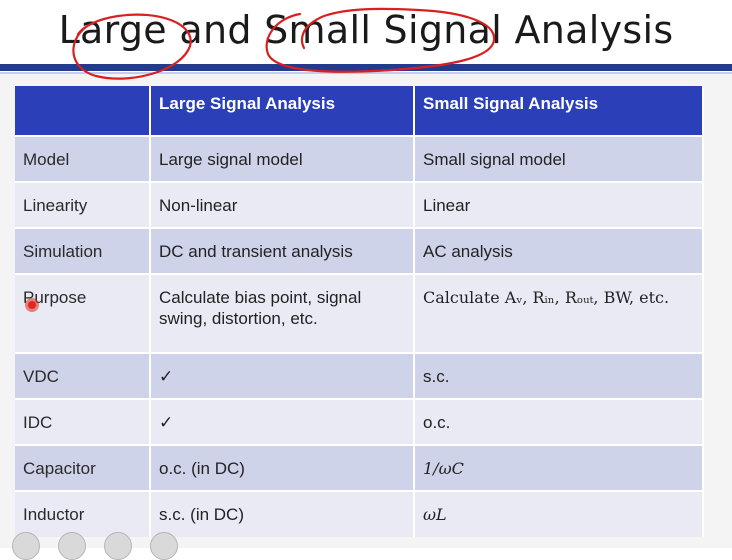  I want to click on subtitles-icon, so click(26, 546).